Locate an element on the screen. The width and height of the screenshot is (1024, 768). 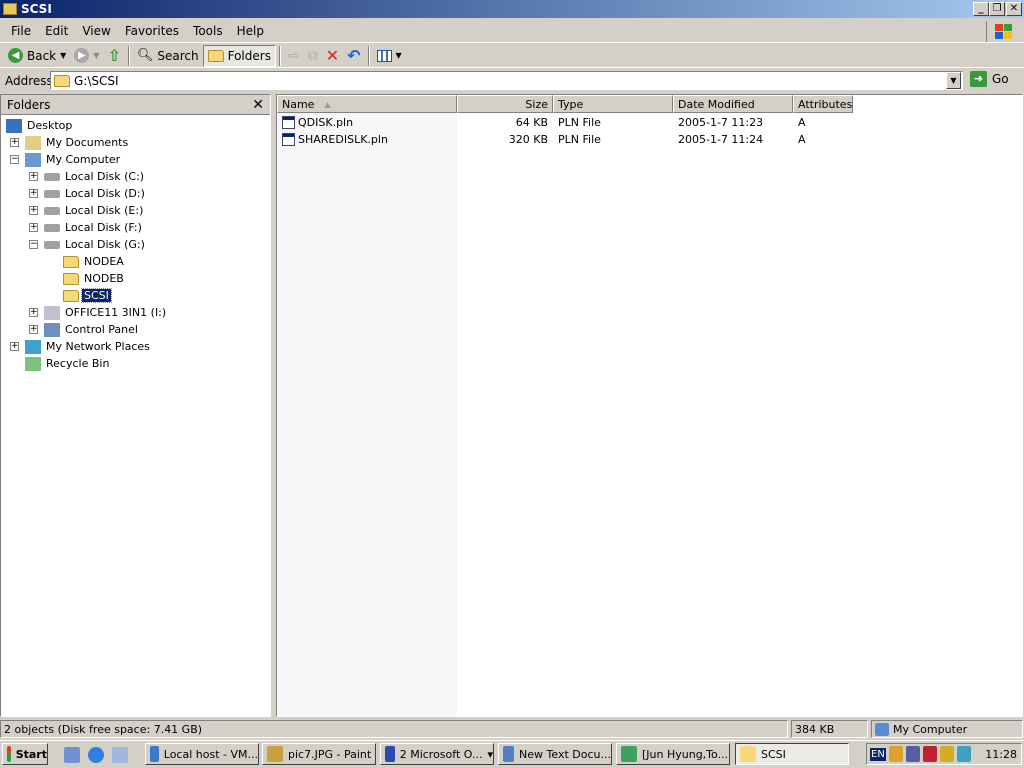
language-indicator: EN is located at coordinates (878, 754).